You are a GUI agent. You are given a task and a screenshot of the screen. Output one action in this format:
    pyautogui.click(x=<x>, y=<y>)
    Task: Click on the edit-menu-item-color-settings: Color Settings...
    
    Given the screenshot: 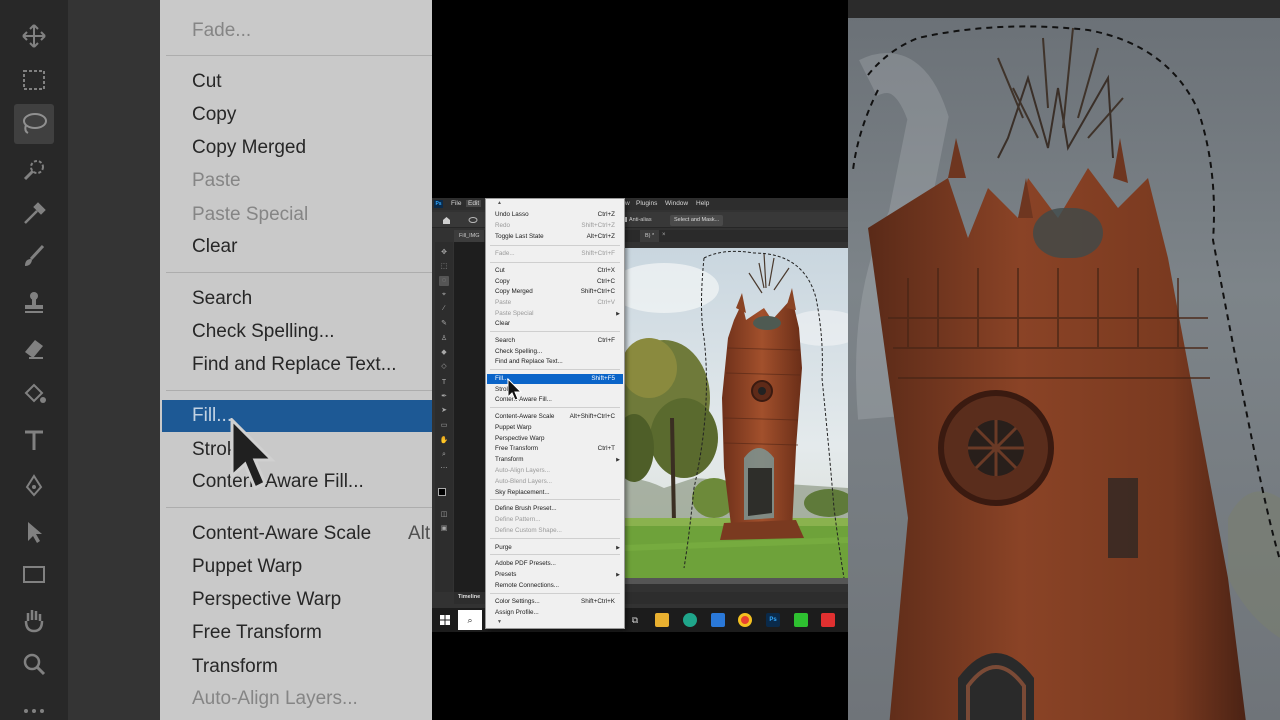 What is the action you would take?
    pyautogui.click(x=517, y=601)
    